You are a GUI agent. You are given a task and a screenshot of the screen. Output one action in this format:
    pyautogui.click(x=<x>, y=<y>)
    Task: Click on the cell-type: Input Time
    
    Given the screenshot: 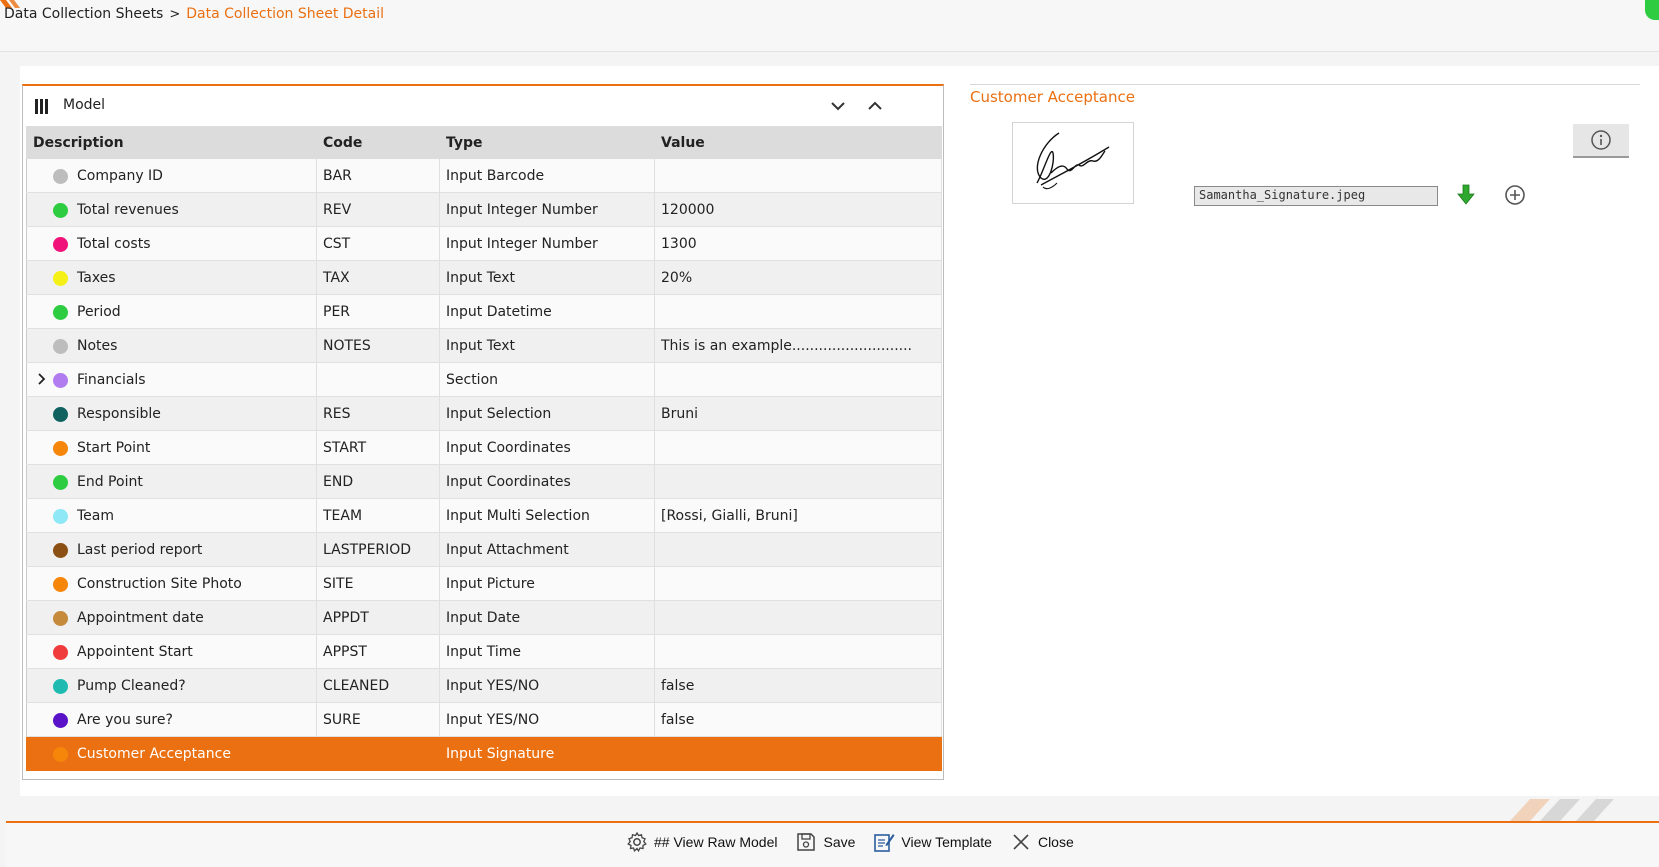 What is the action you would take?
    pyautogui.click(x=547, y=651)
    